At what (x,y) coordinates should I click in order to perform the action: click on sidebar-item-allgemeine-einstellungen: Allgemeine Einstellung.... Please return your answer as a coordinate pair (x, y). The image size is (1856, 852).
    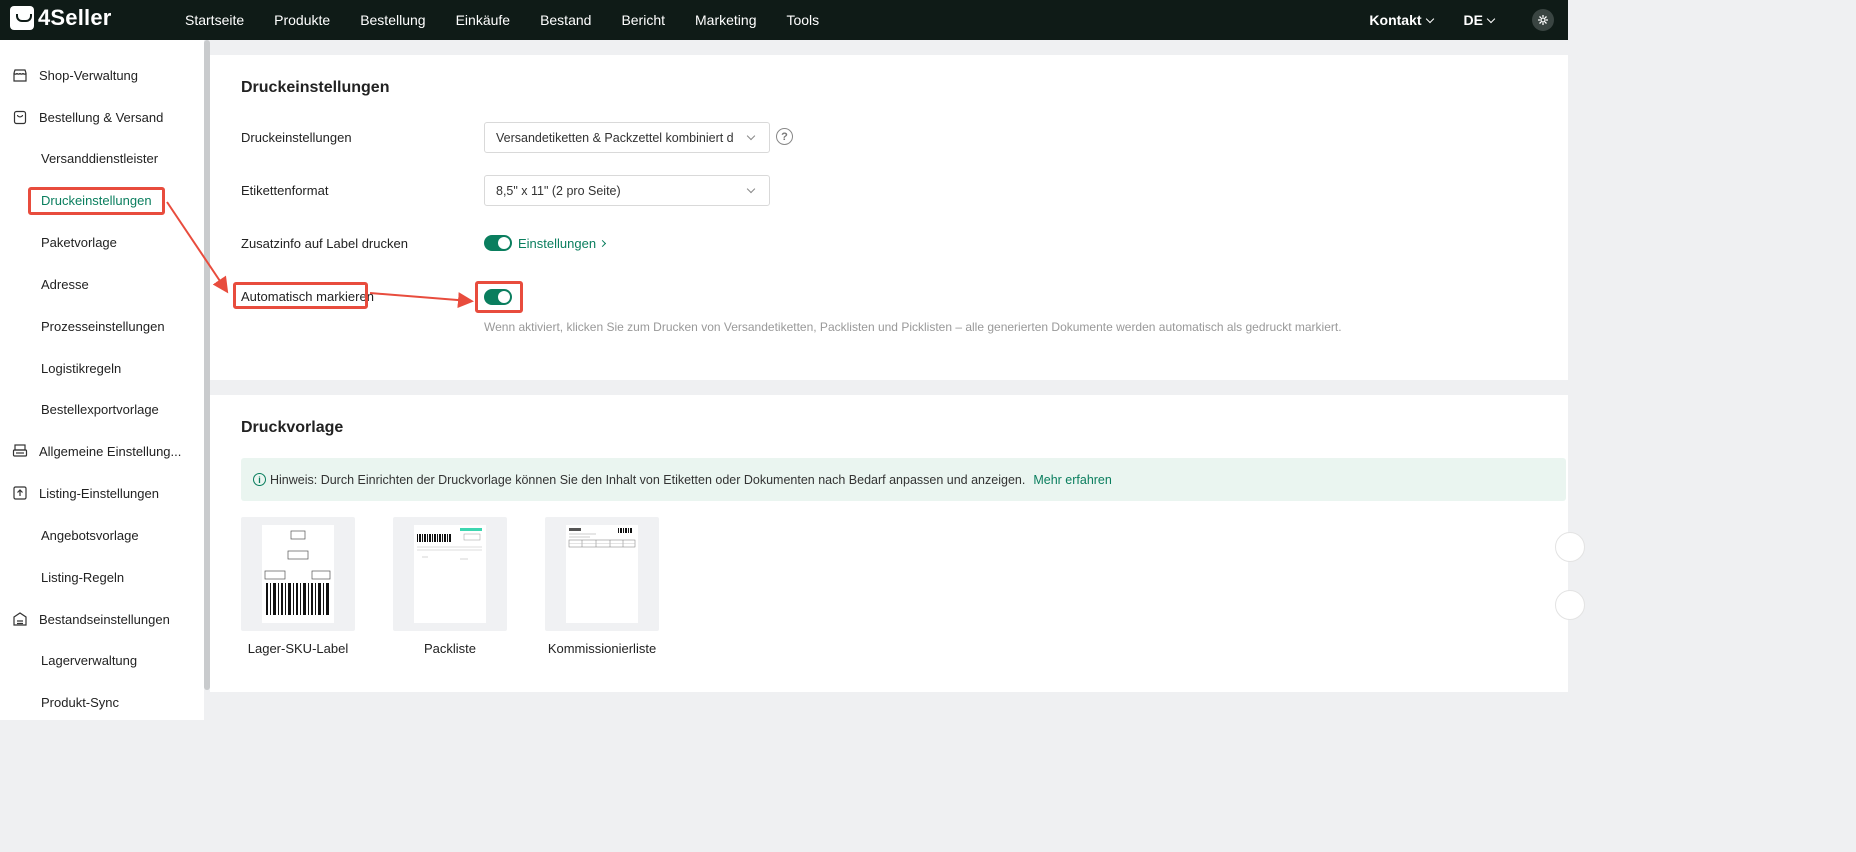
    Looking at the image, I should click on (102, 451).